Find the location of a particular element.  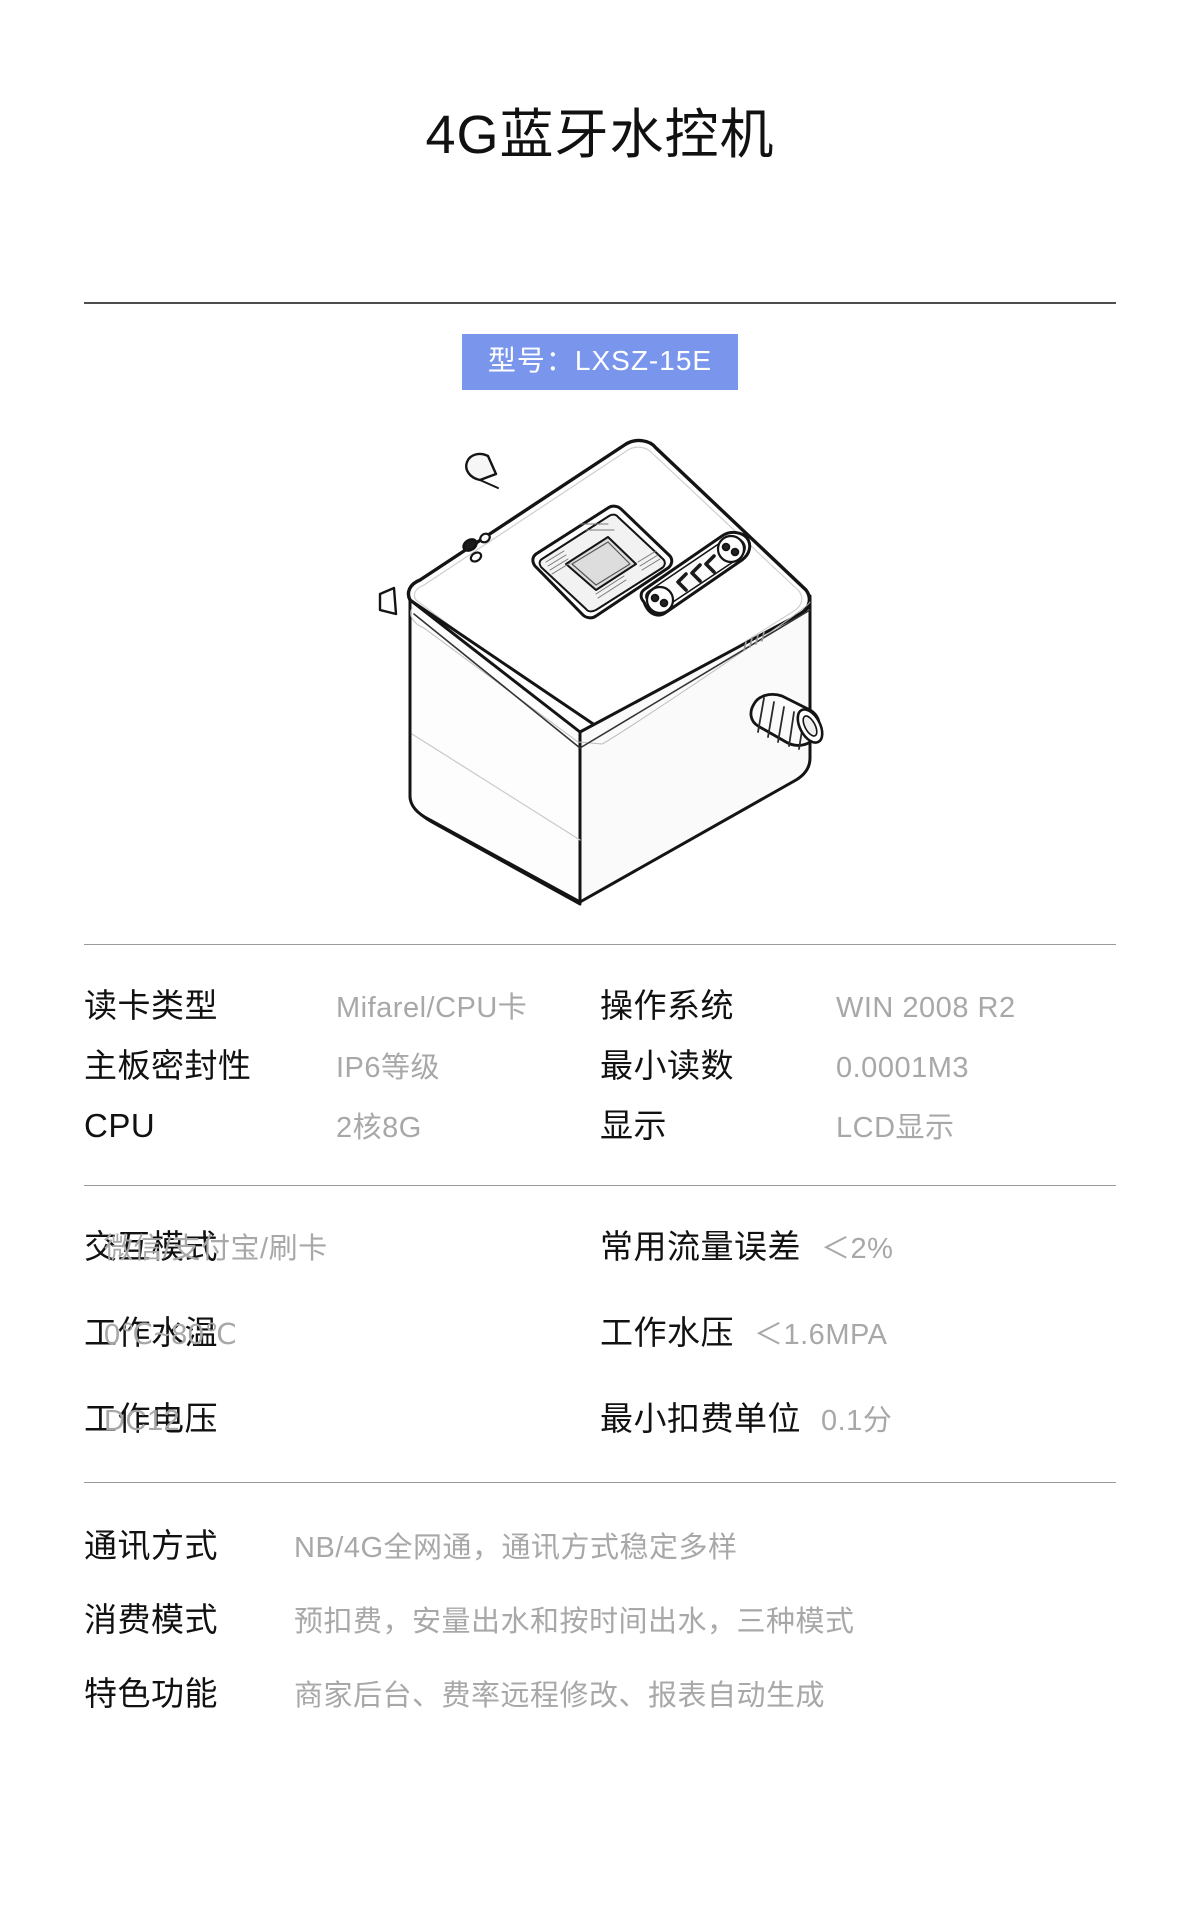

model-badge: 型号：LXSZ-15E is located at coordinates (600, 362).